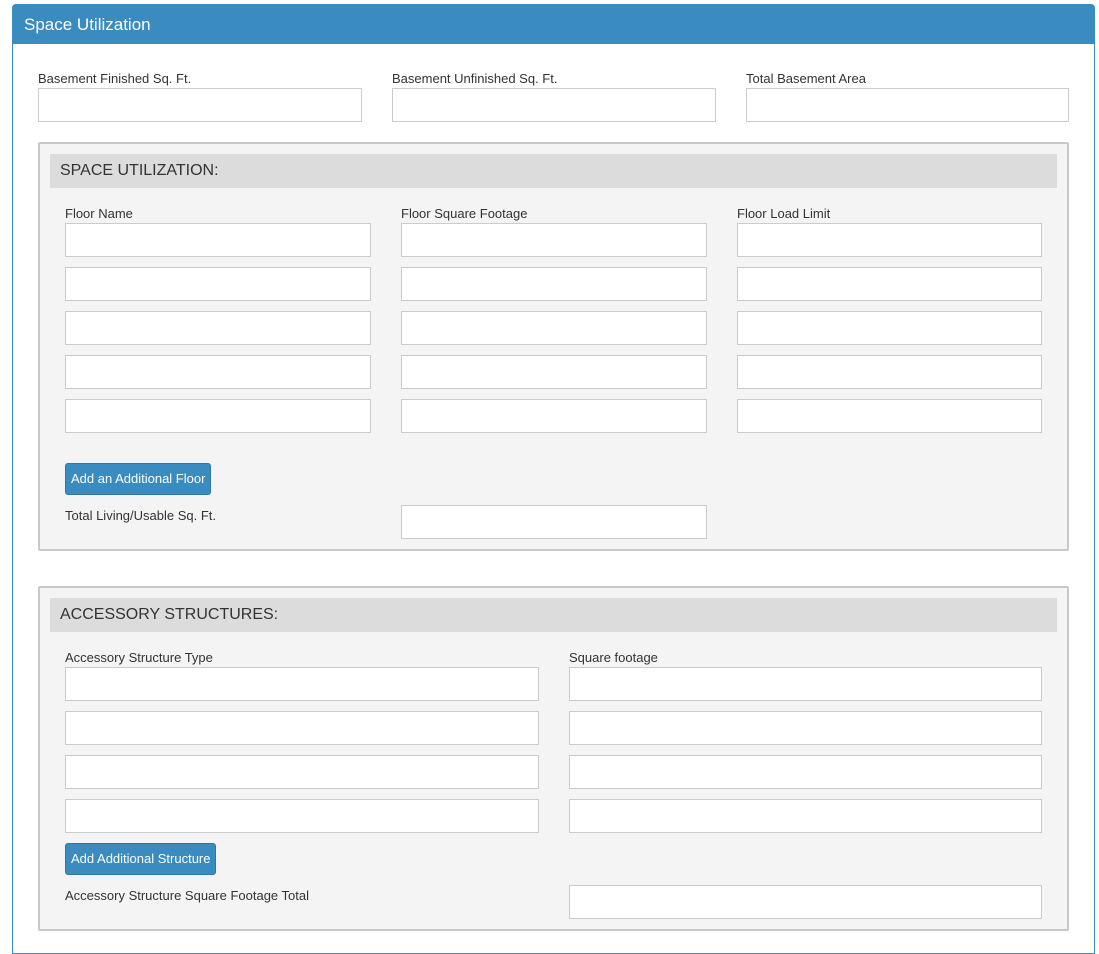  Describe the element at coordinates (554, 105) in the screenshot. I see `basement-unfinished-input` at that location.